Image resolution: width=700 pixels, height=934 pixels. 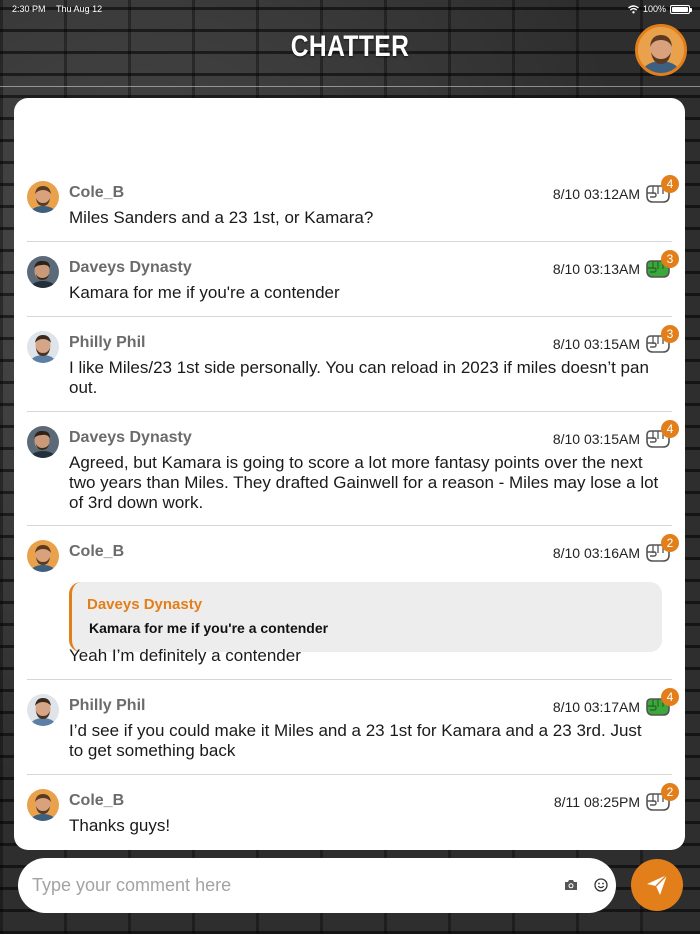 What do you see at coordinates (350, 9) in the screenshot?
I see `status-bar: 2:30 PM Thu Aug 12 100%` at bounding box center [350, 9].